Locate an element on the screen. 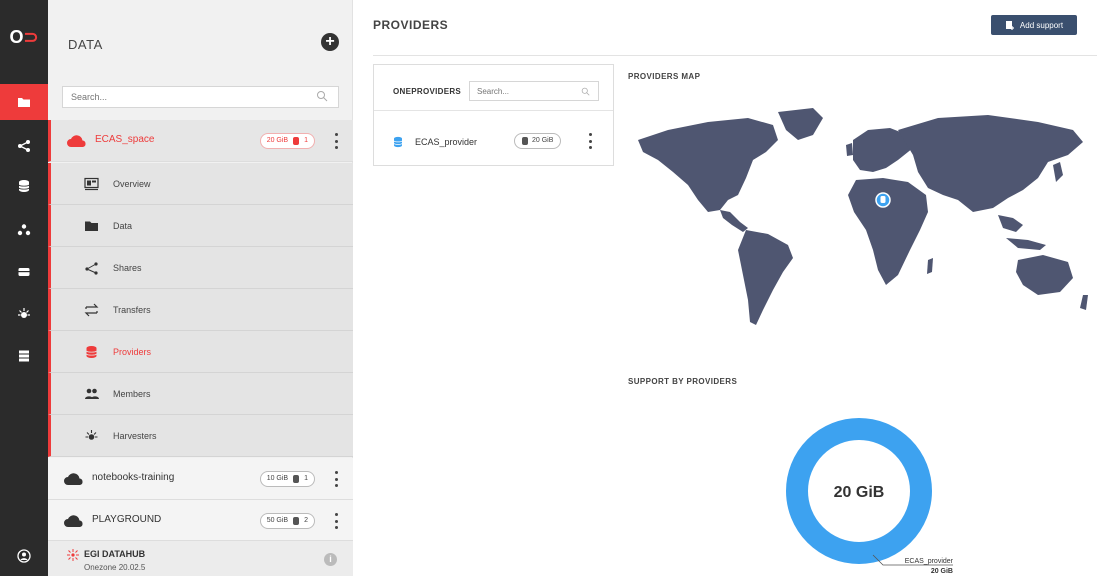  icon-bar: O⊃ is located at coordinates (24, 288).